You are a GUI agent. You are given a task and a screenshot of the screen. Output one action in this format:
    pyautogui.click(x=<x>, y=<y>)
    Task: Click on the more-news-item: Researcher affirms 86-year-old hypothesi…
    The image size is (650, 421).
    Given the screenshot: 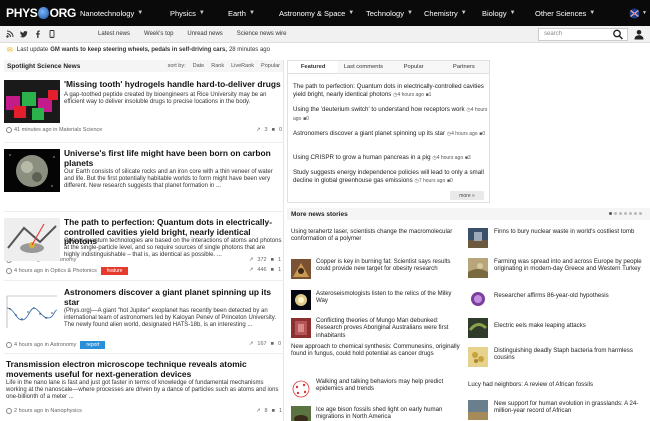 What is the action you would take?
    pyautogui.click(x=569, y=295)
    